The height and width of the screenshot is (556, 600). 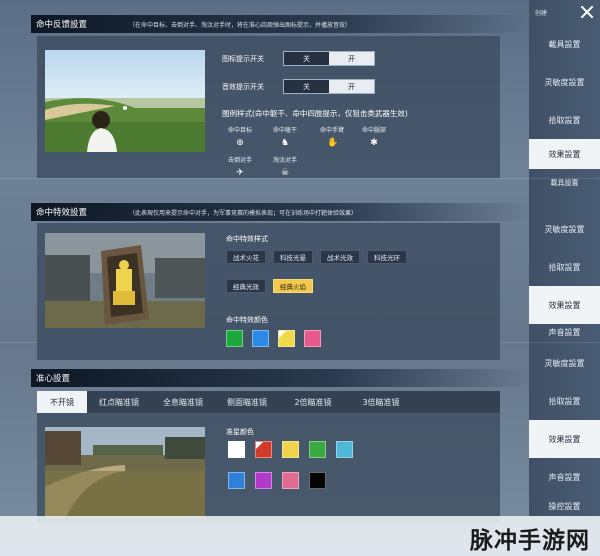 What do you see at coordinates (240, 432) in the screenshot?
I see `crosshair-color-label: 准星颜色` at bounding box center [240, 432].